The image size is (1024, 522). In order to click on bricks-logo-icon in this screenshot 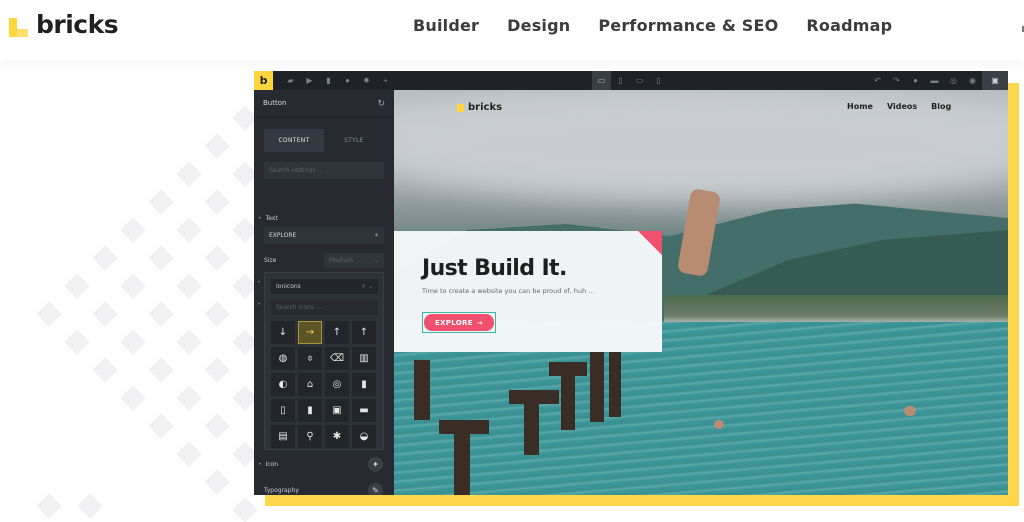, I will do `click(18, 27)`.